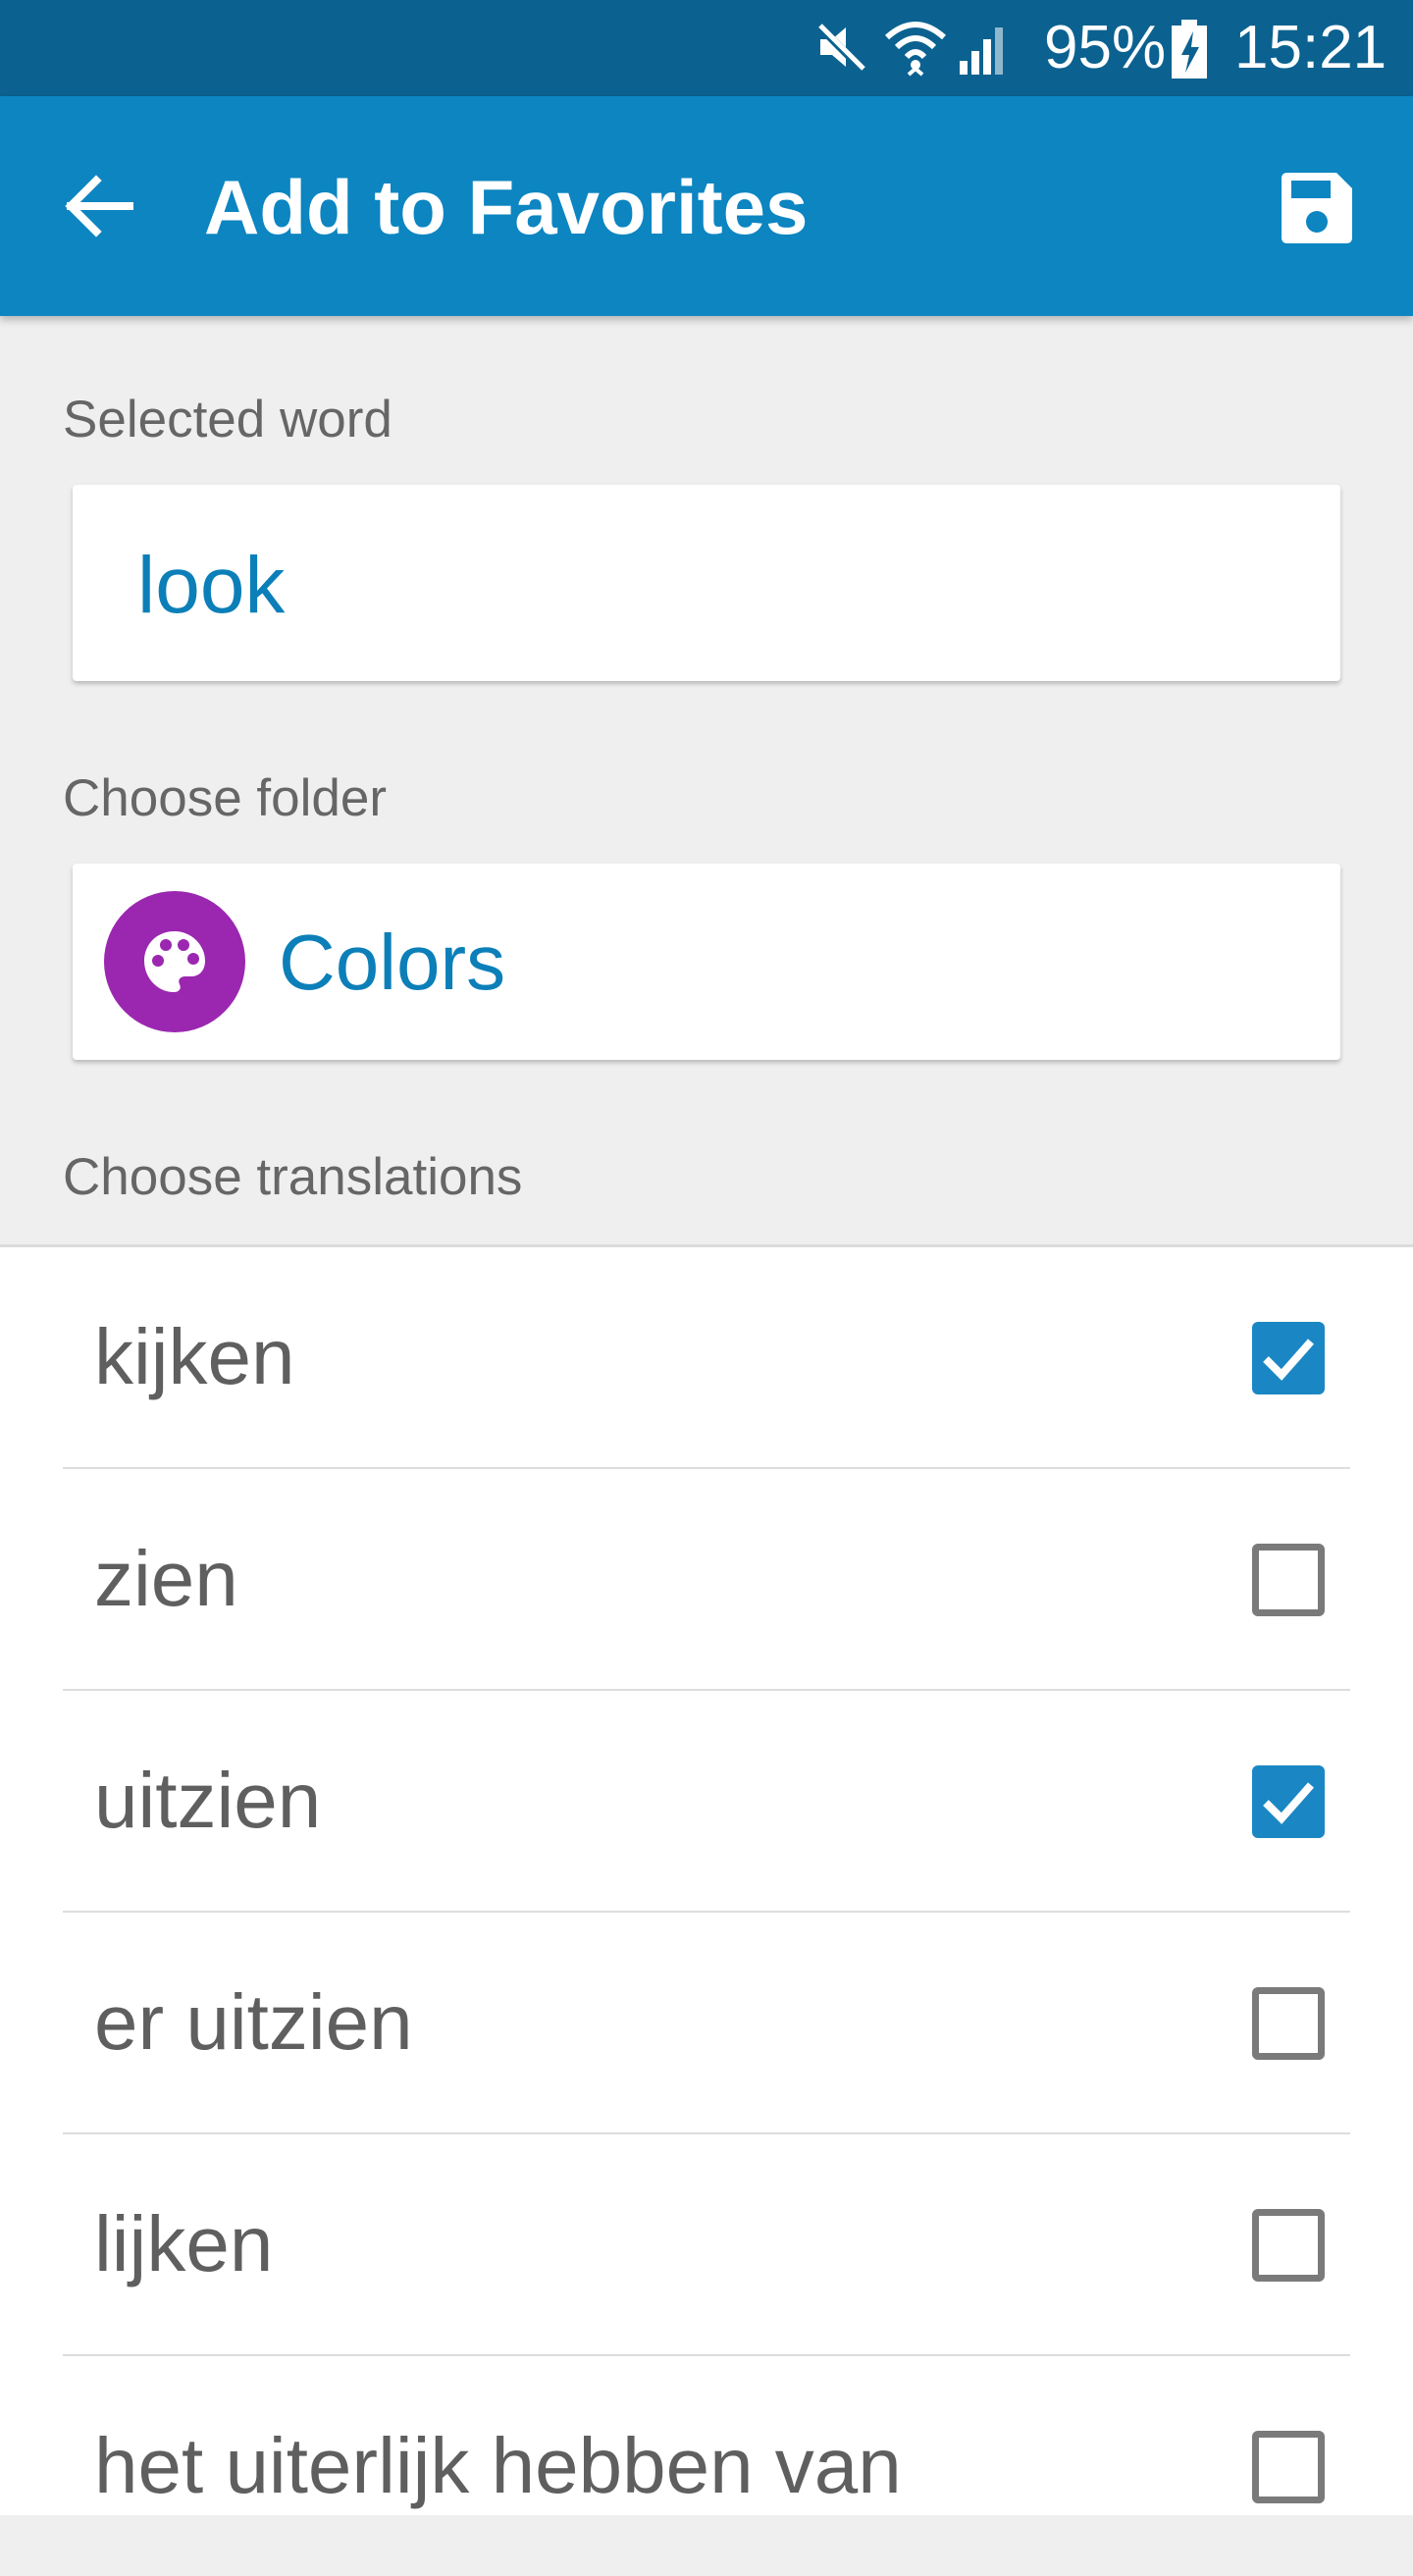 The image size is (1413, 2576). I want to click on translation-label: kijken, so click(194, 1356).